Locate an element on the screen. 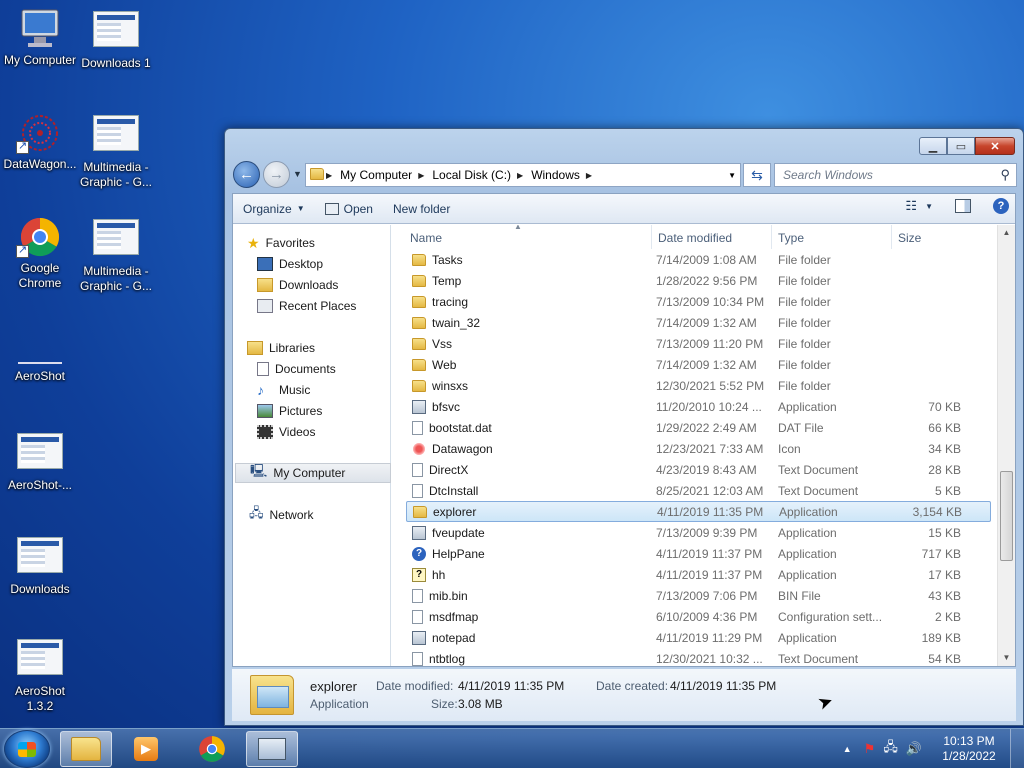  desktop-icon-google-chrome: Google Chrome is located at coordinates (40, 253).